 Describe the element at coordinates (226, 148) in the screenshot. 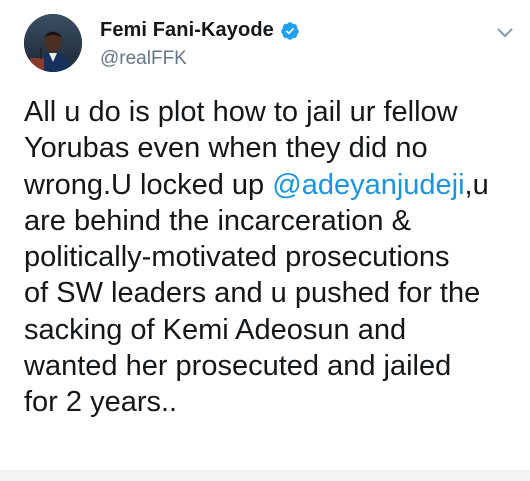

I see `tweet-text-segment: Yorubas even when they did no` at that location.